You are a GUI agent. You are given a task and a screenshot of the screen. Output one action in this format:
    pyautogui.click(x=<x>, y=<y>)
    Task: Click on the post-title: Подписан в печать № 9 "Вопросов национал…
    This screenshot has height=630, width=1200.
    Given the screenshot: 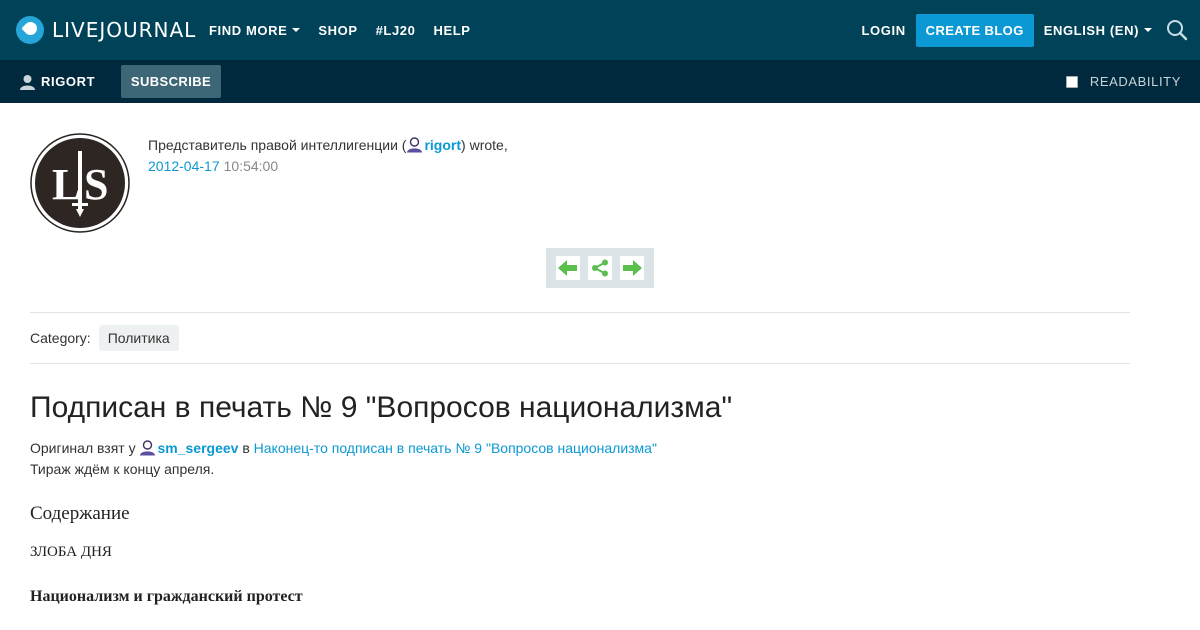 What is the action you would take?
    pyautogui.click(x=381, y=407)
    